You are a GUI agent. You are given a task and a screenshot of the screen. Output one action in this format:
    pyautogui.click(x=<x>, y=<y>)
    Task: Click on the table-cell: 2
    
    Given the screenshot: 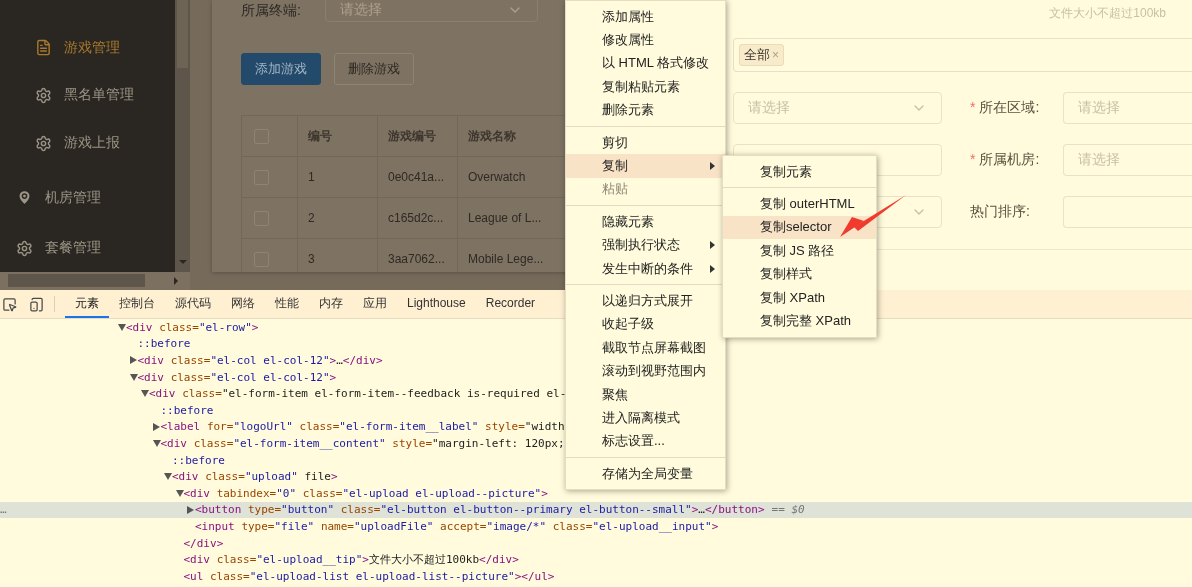 What is the action you would take?
    pyautogui.click(x=338, y=218)
    